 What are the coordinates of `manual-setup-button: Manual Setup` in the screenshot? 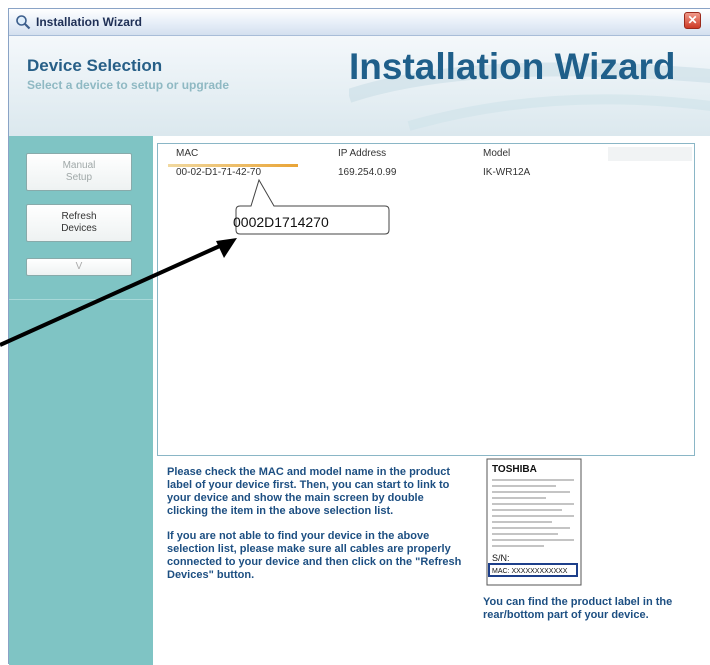 It's located at (79, 172).